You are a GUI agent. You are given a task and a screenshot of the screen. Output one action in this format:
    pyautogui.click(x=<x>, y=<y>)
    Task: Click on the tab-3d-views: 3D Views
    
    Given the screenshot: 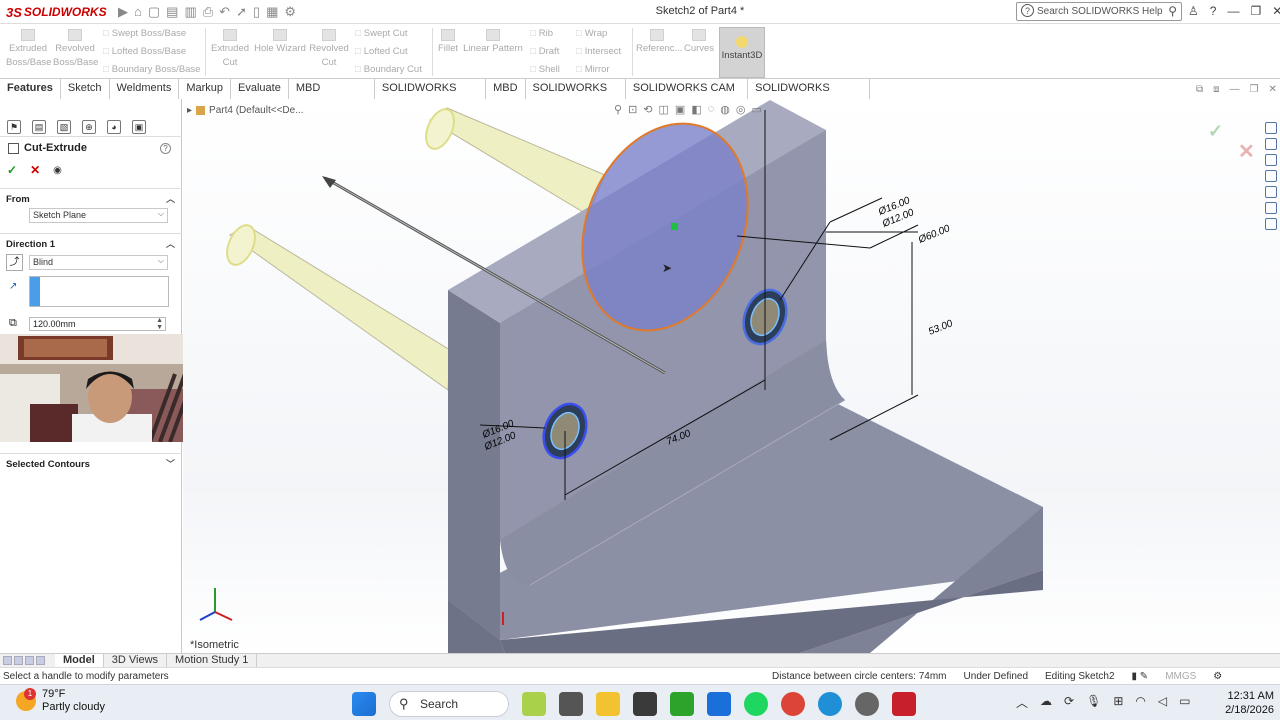 What is the action you would take?
    pyautogui.click(x=136, y=661)
    